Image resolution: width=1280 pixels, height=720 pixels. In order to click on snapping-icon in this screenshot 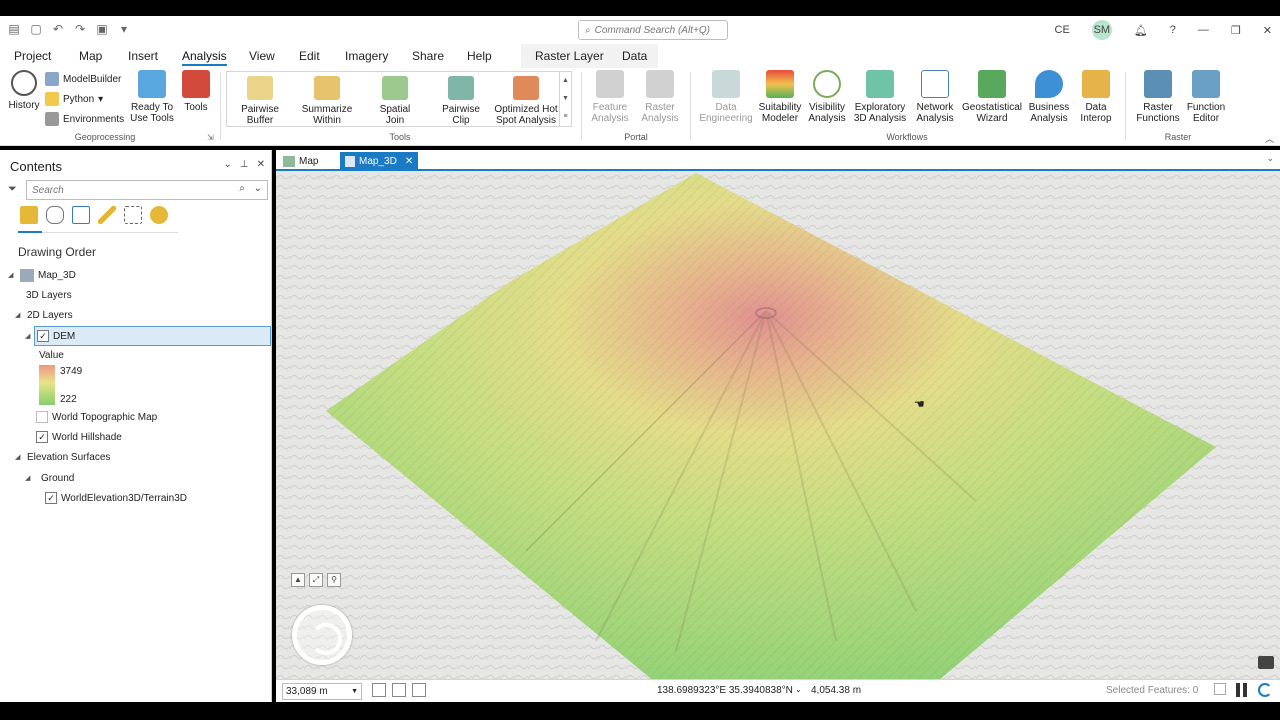, I will do `click(419, 690)`.